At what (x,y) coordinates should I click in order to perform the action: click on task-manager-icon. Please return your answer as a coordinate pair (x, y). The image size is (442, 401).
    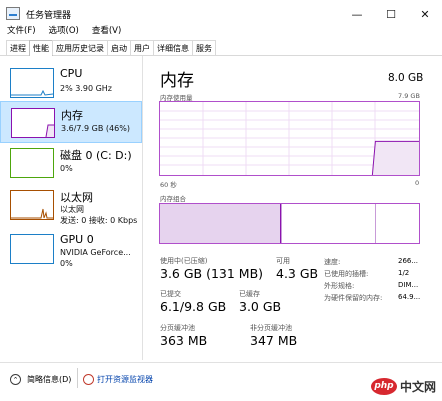
    Looking at the image, I should click on (13, 13).